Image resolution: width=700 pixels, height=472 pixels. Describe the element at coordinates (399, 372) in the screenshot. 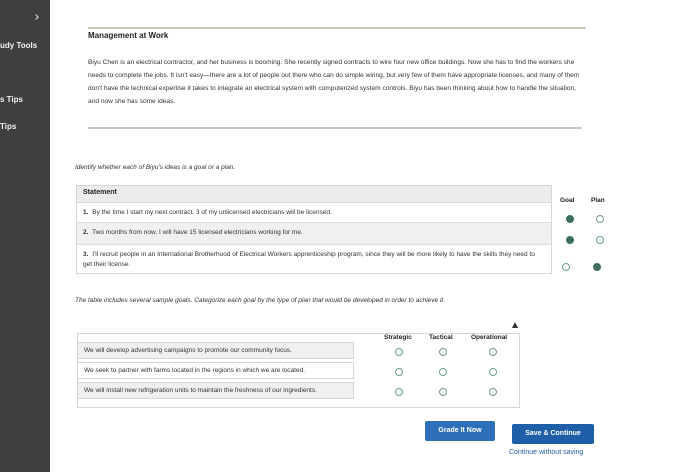

I see `row2-strategic-radio` at that location.